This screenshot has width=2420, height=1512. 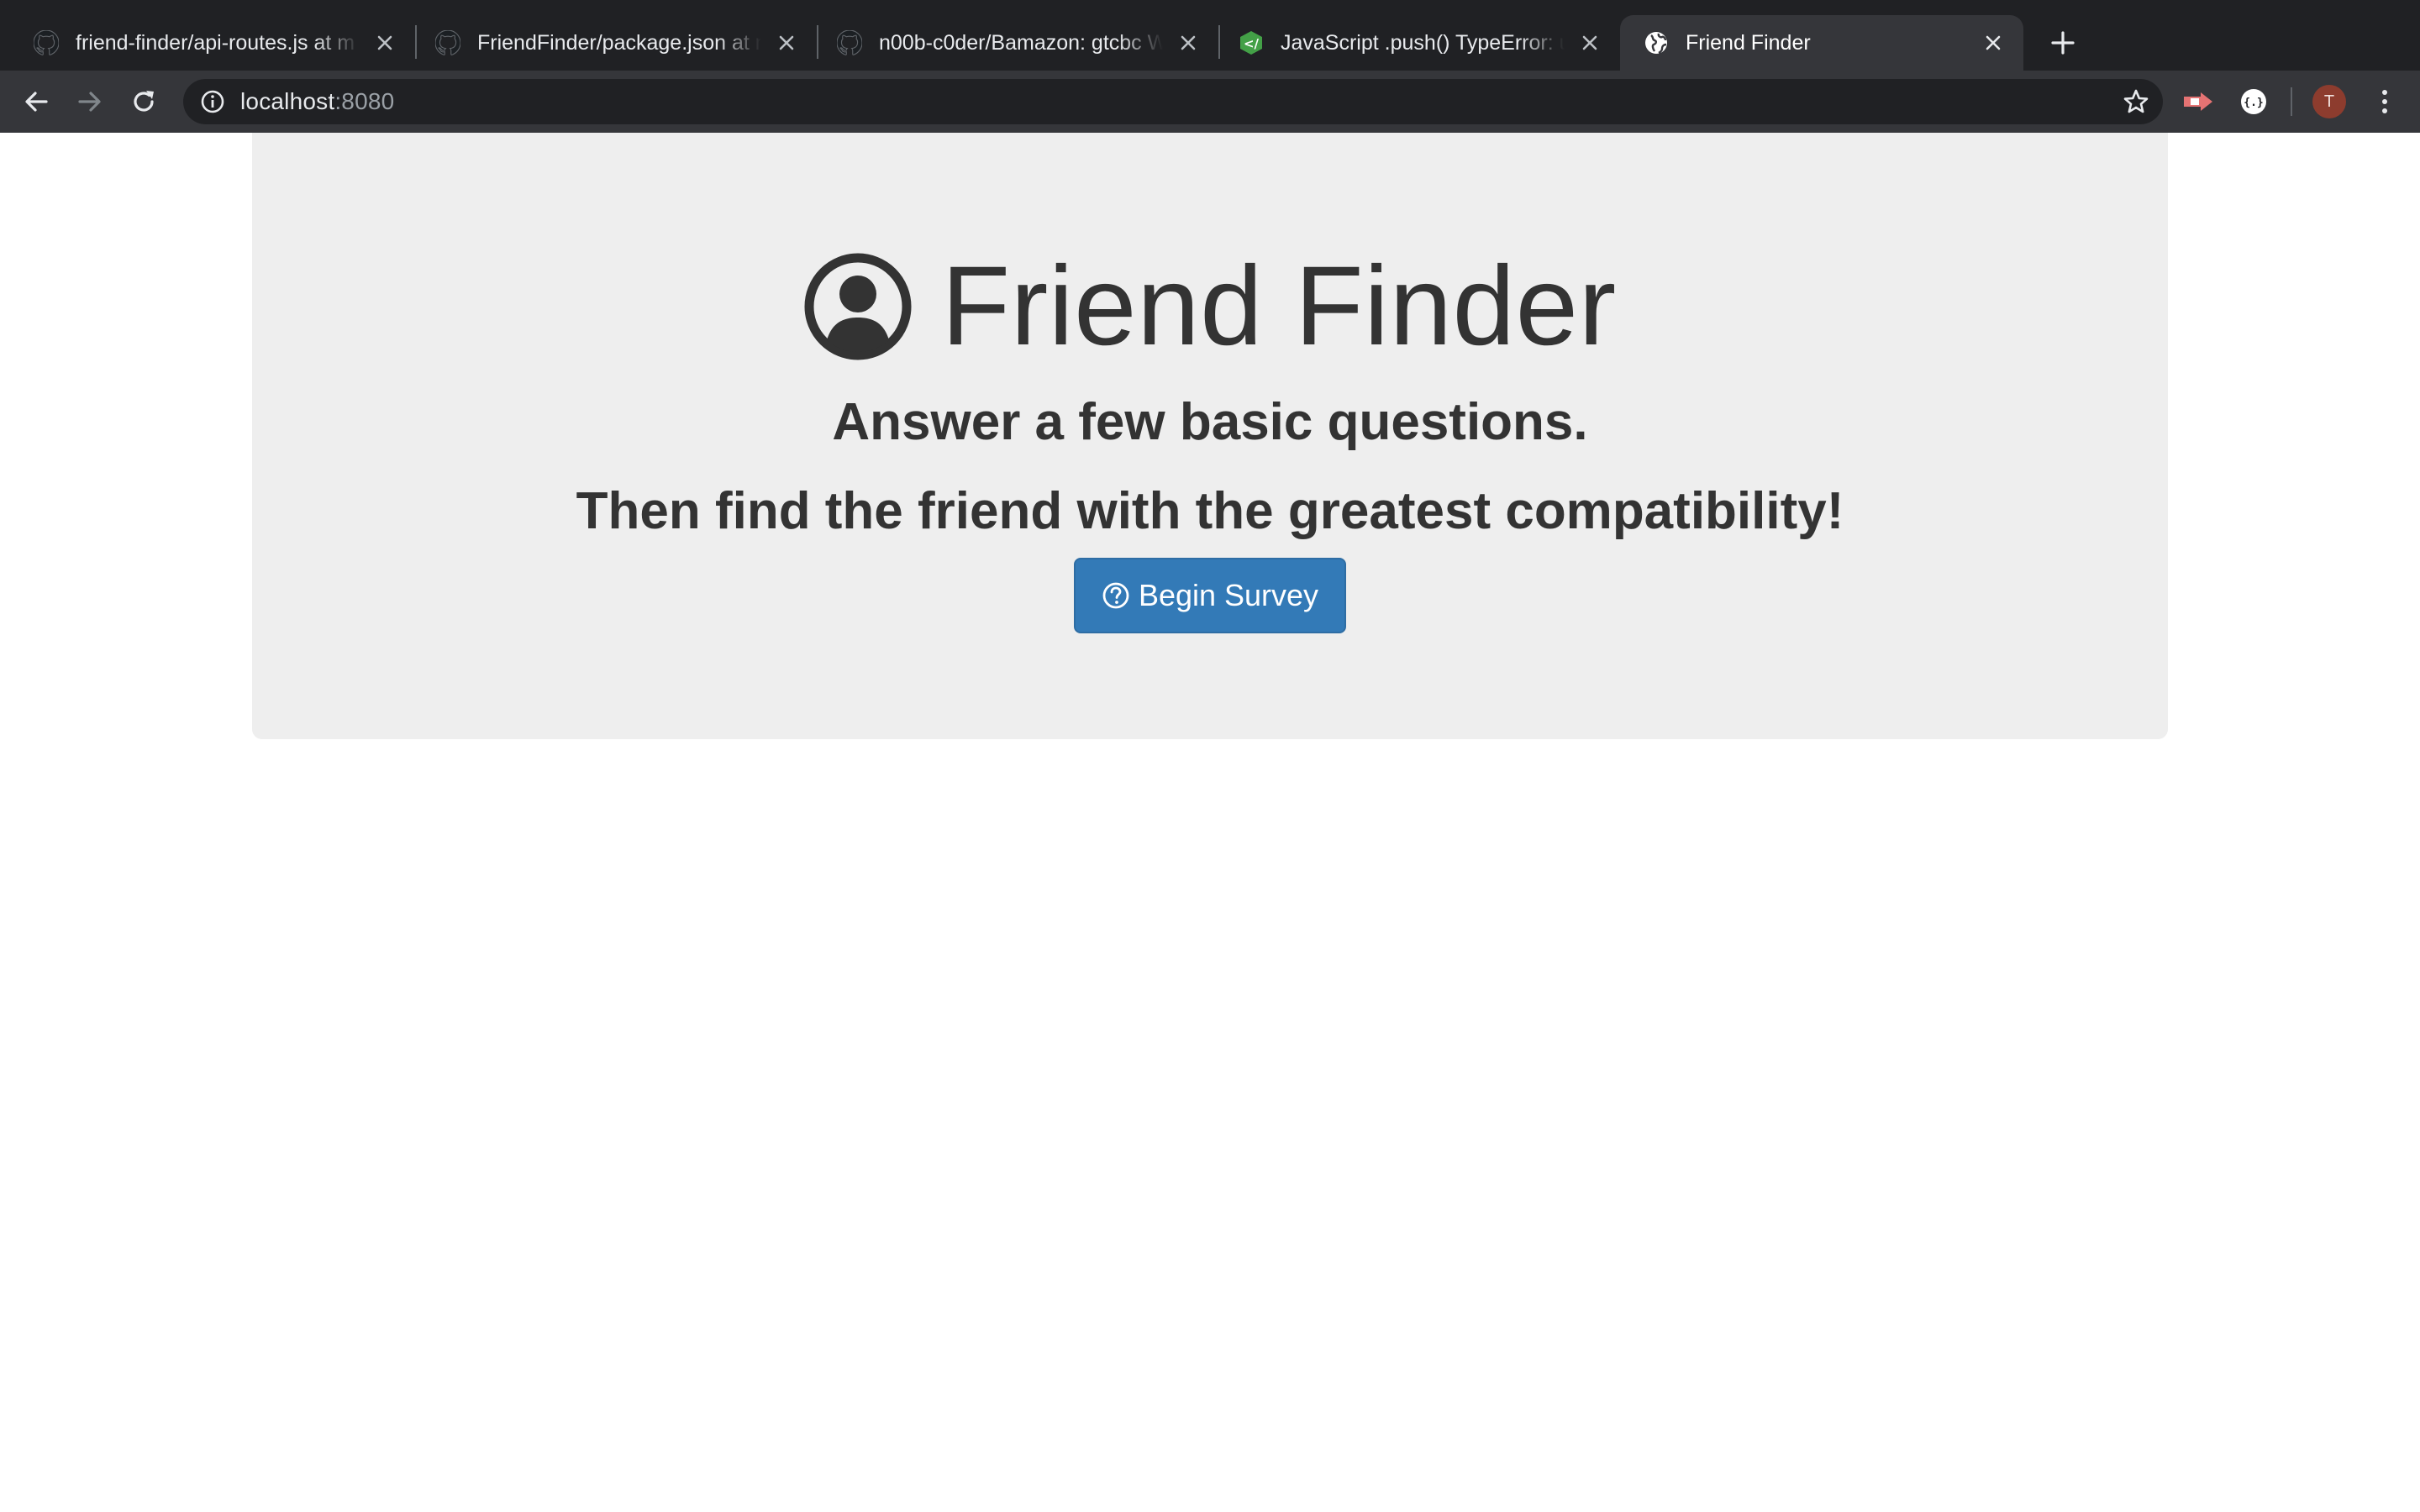 What do you see at coordinates (216, 42) in the screenshot?
I see `tab-title: friend-finder/api-routes.js at m` at bounding box center [216, 42].